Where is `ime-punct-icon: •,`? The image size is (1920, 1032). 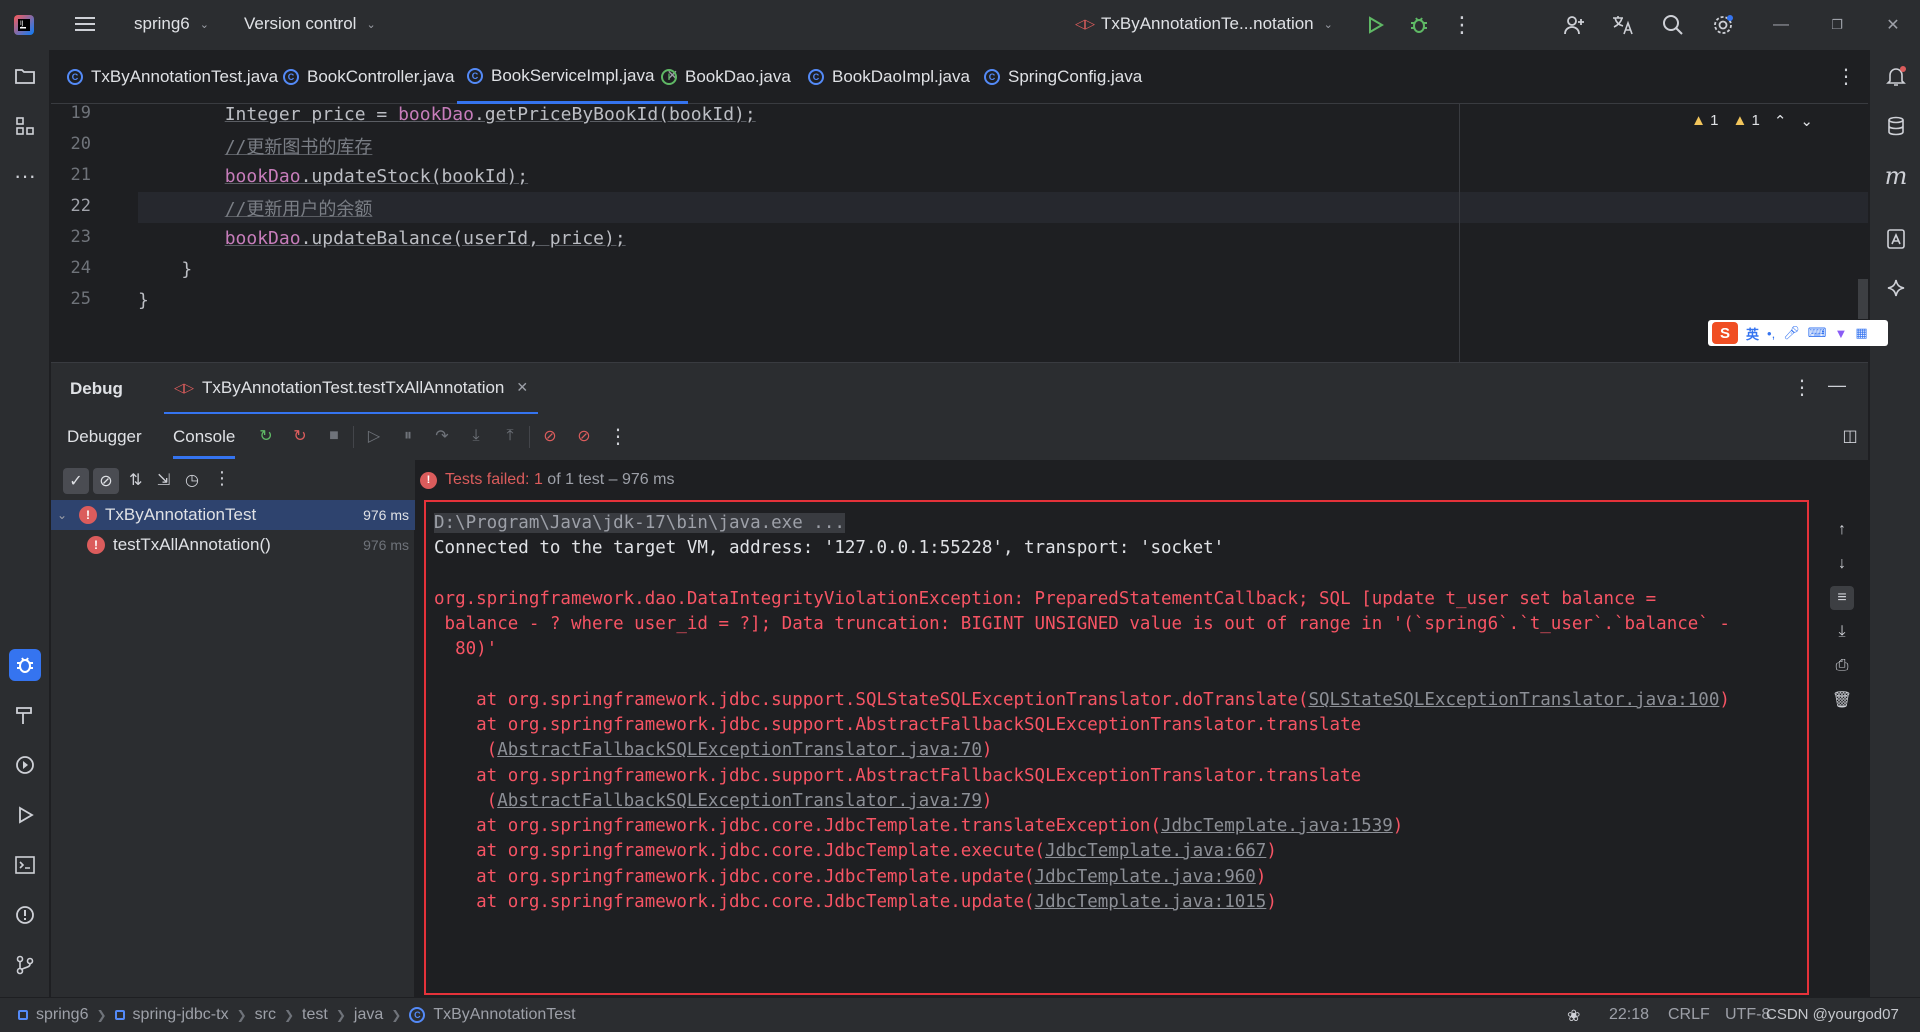
ime-punct-icon: •, is located at coordinates (1771, 333).